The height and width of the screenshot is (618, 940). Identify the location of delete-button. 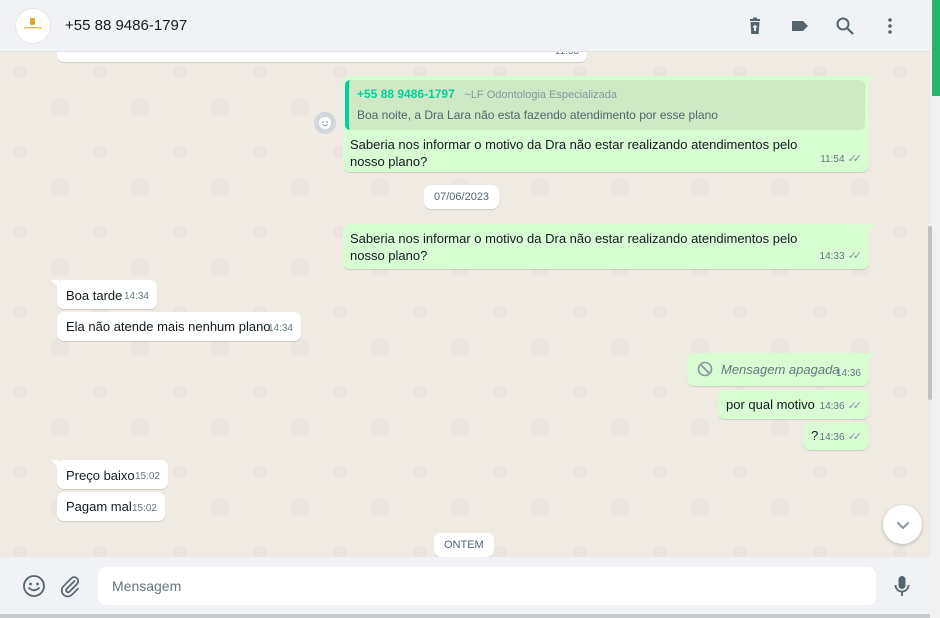
(754, 26).